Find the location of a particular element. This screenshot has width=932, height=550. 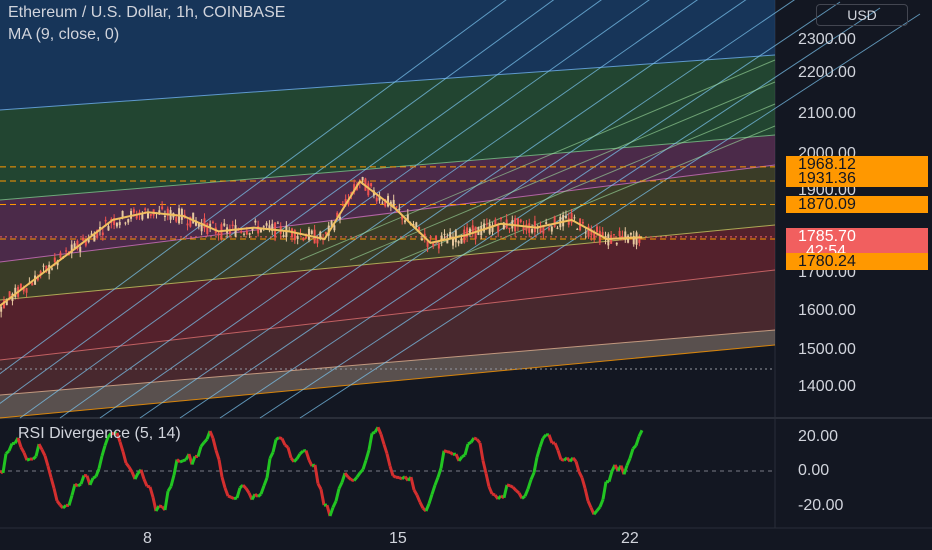

price-tick: 2100.00 is located at coordinates (827, 113).